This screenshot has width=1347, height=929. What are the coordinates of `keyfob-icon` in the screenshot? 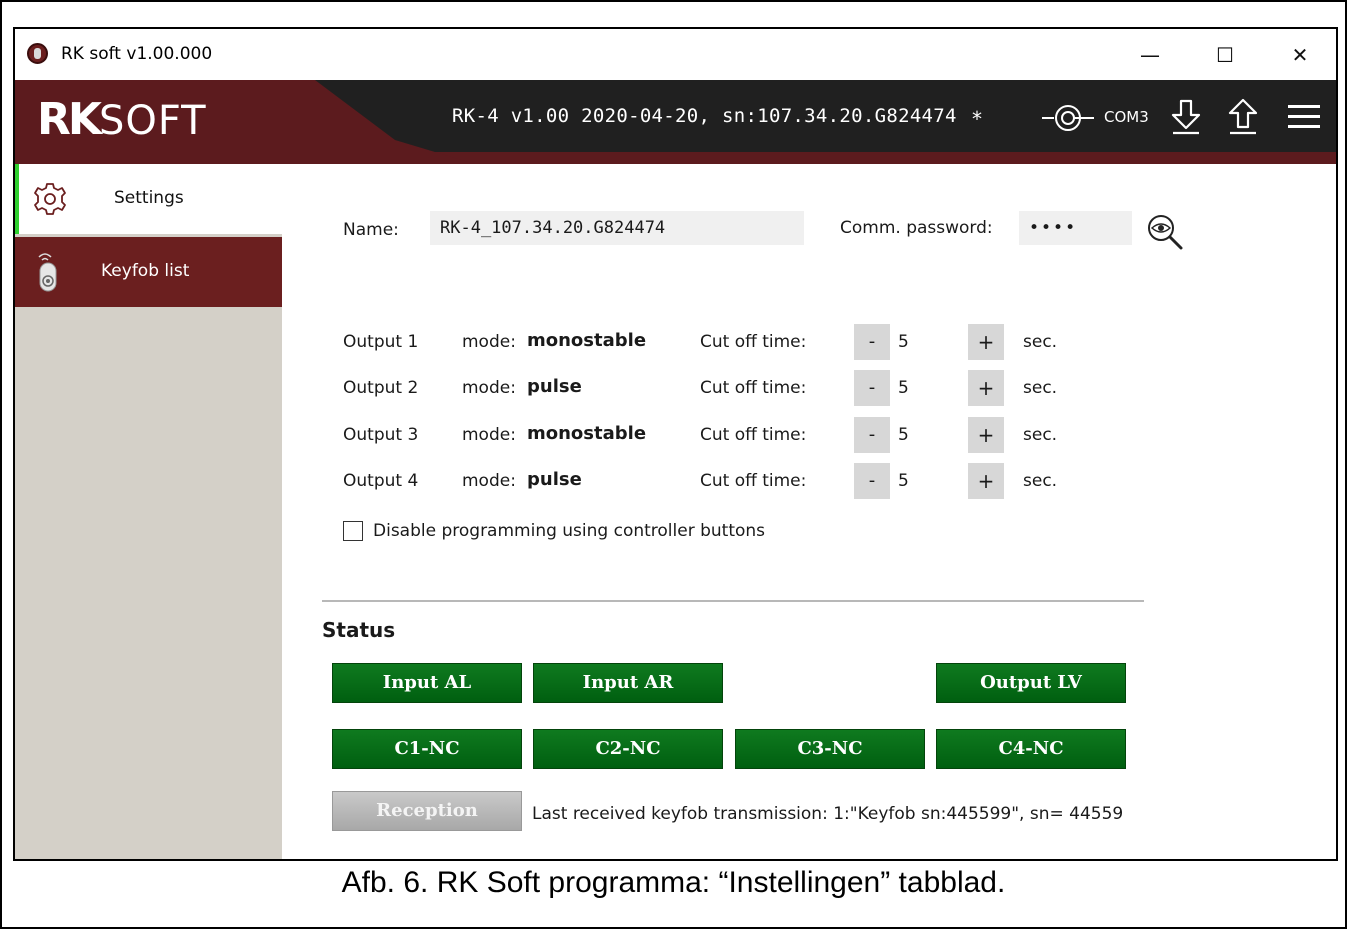 It's located at (47, 272).